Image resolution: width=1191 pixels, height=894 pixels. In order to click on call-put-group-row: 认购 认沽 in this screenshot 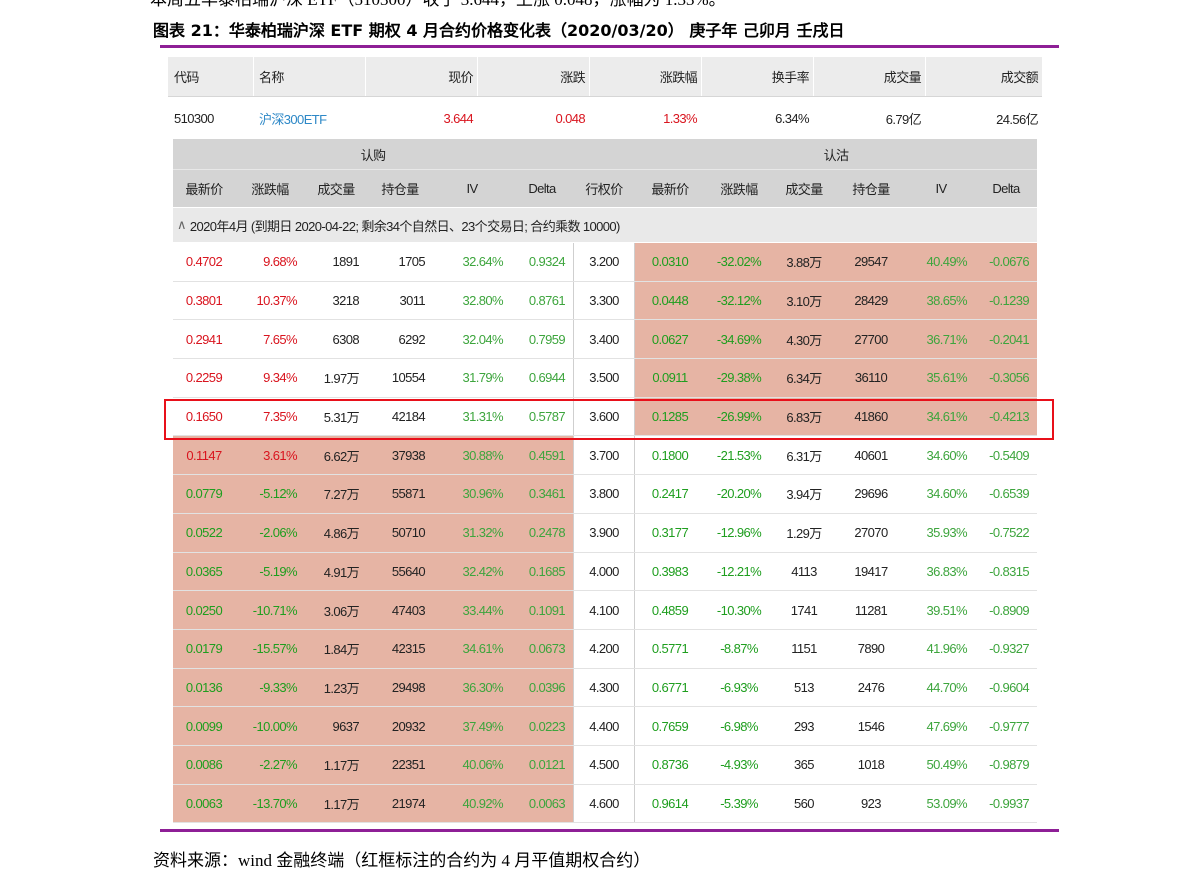, I will do `click(605, 154)`.